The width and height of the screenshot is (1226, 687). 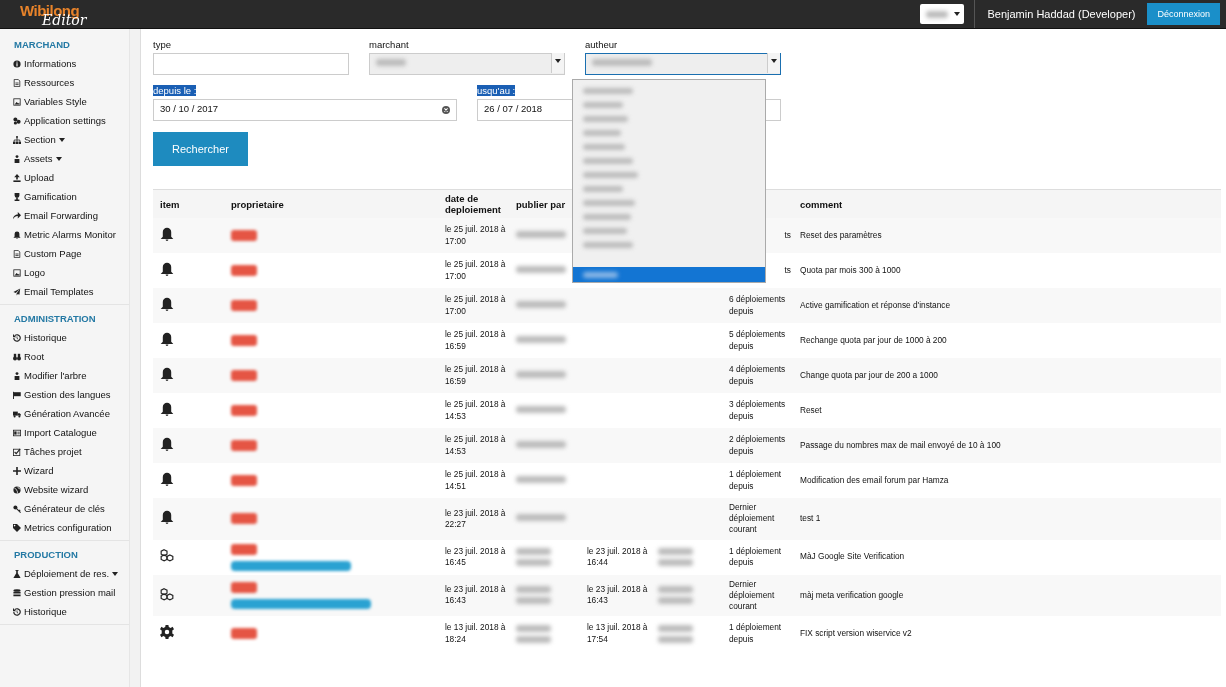 What do you see at coordinates (64, 508) in the screenshot?
I see `sidebar-item: Générateur de clés` at bounding box center [64, 508].